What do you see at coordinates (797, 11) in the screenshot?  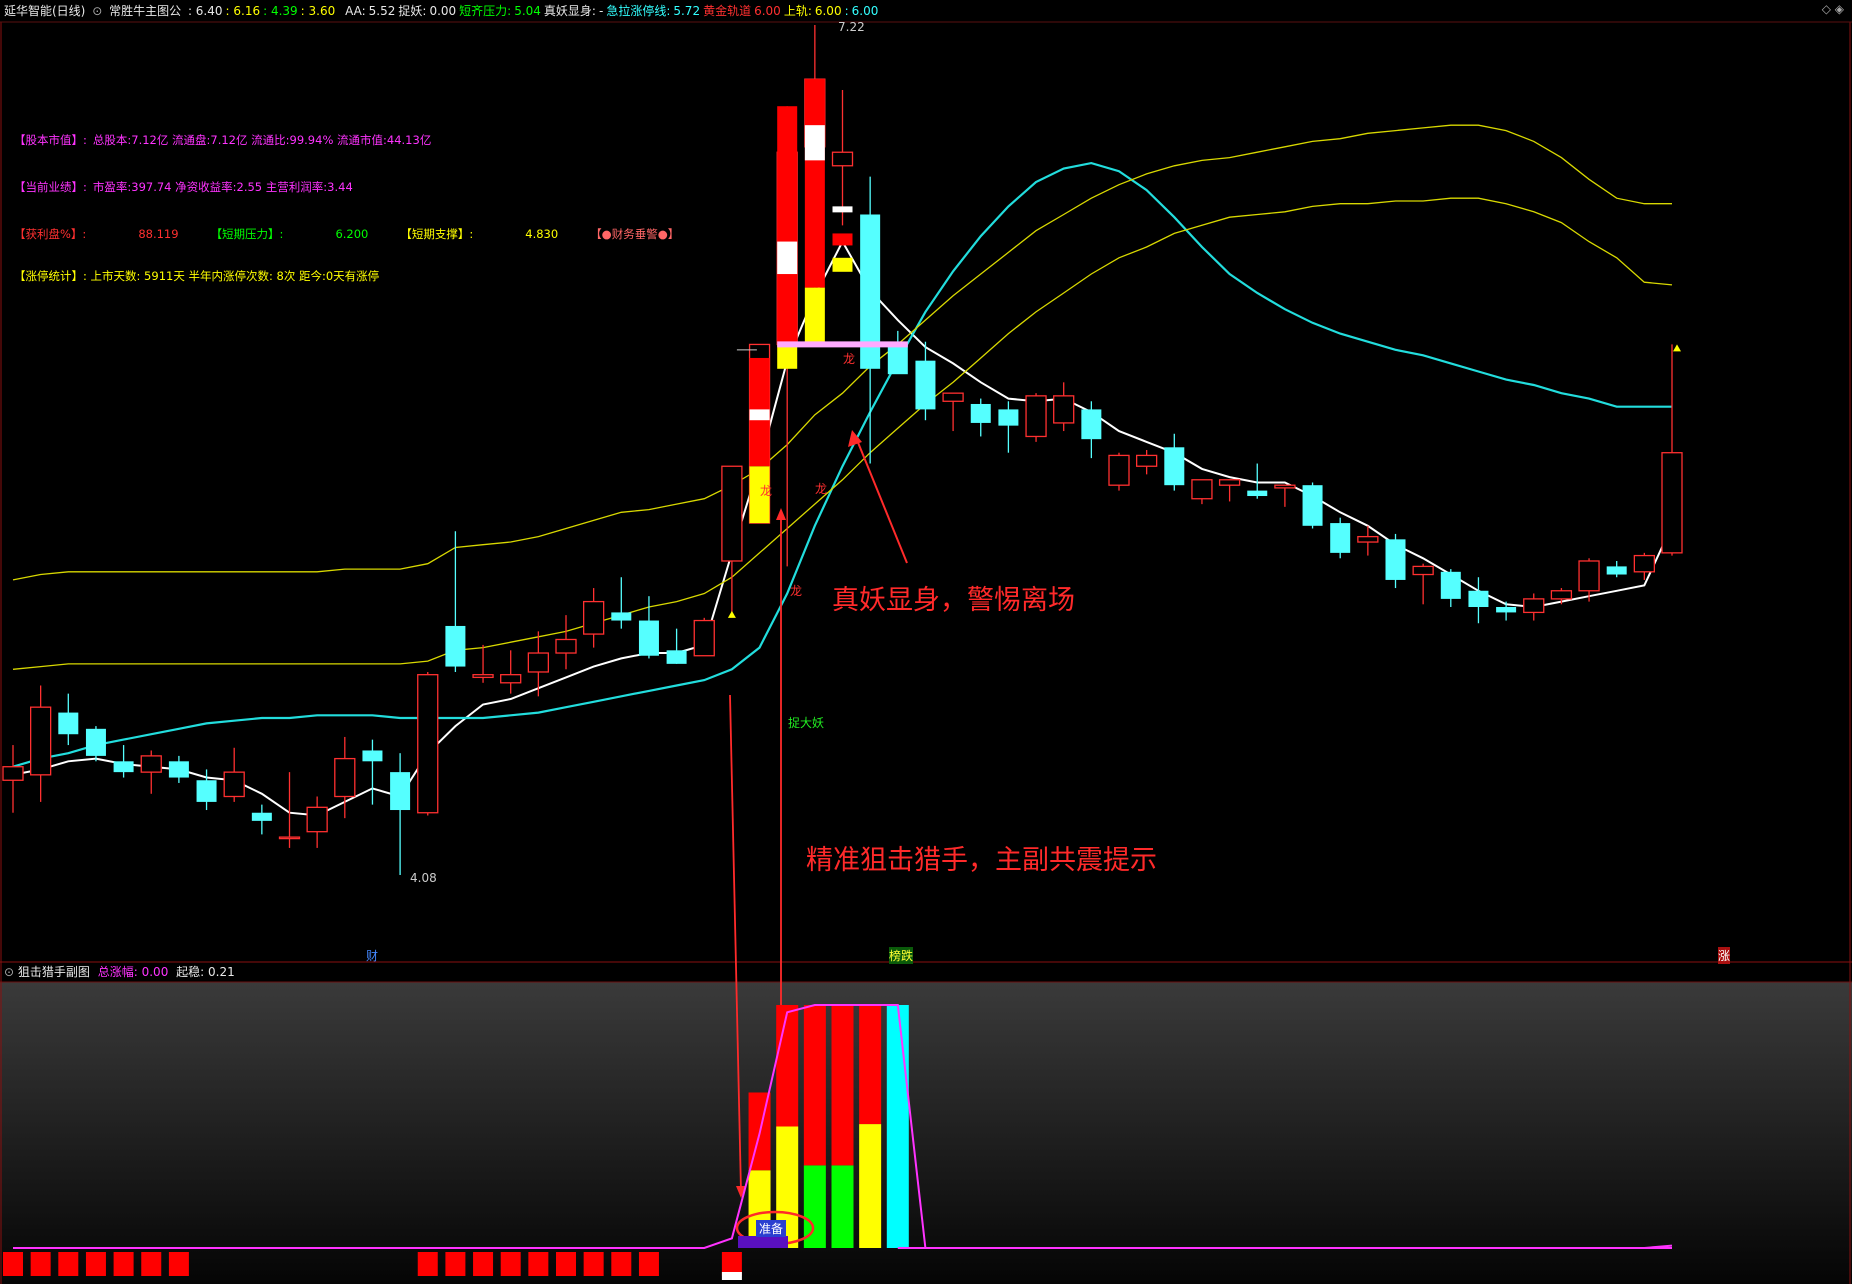 I see `field-key-6: 上轨:` at bounding box center [797, 11].